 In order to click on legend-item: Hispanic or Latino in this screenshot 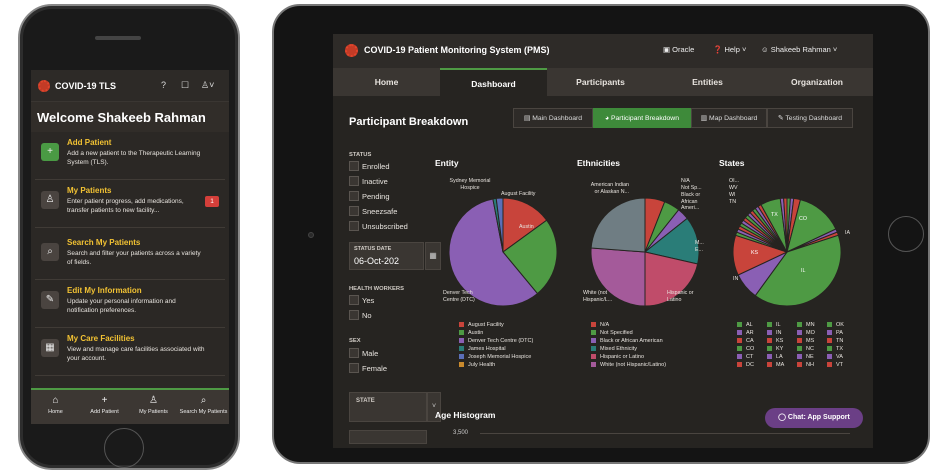, I will do `click(628, 357)`.